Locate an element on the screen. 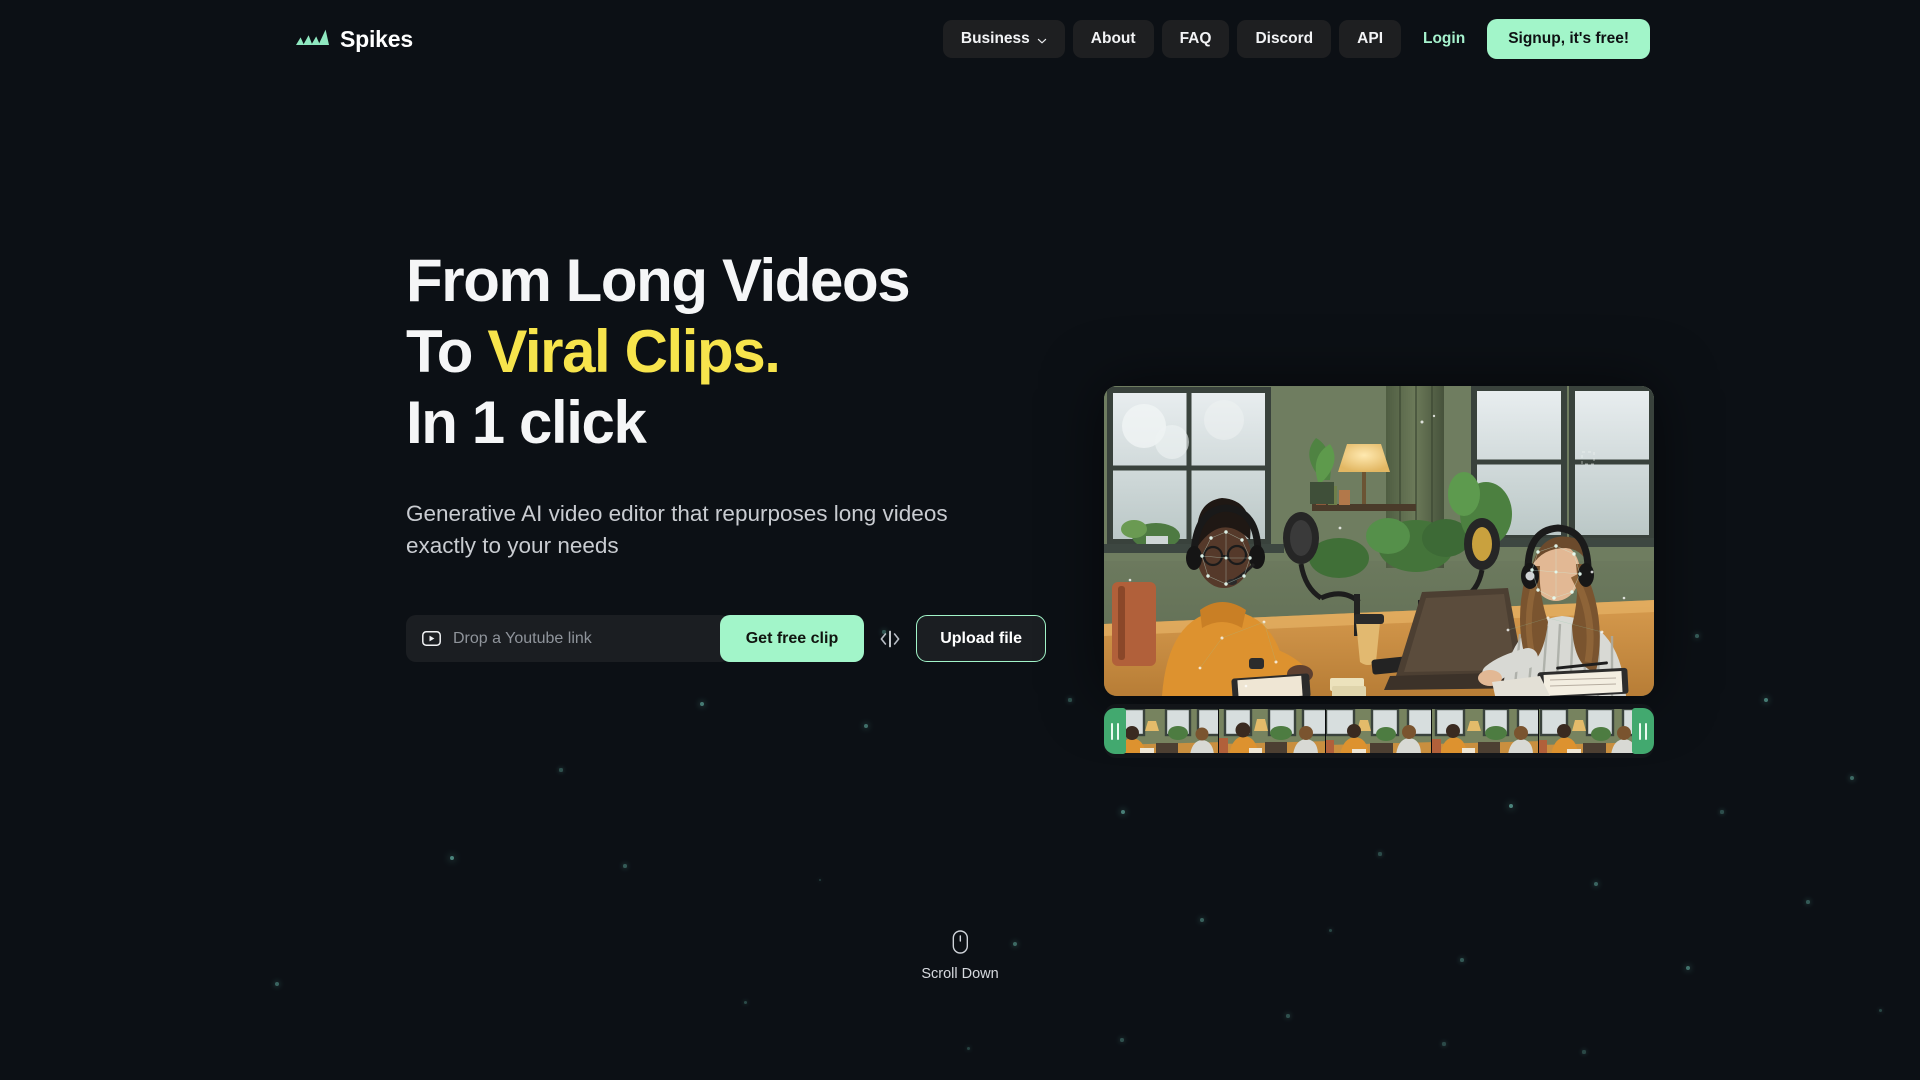  nav-business-label: Business is located at coordinates (995, 39).